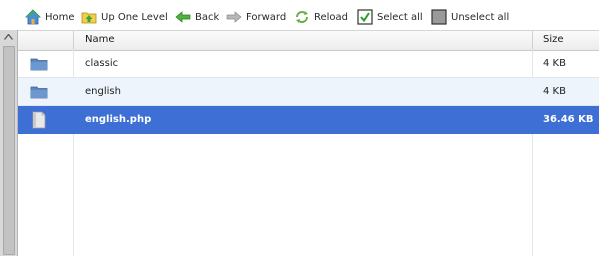  Describe the element at coordinates (207, 17) in the screenshot. I see `back-label: Back` at that location.